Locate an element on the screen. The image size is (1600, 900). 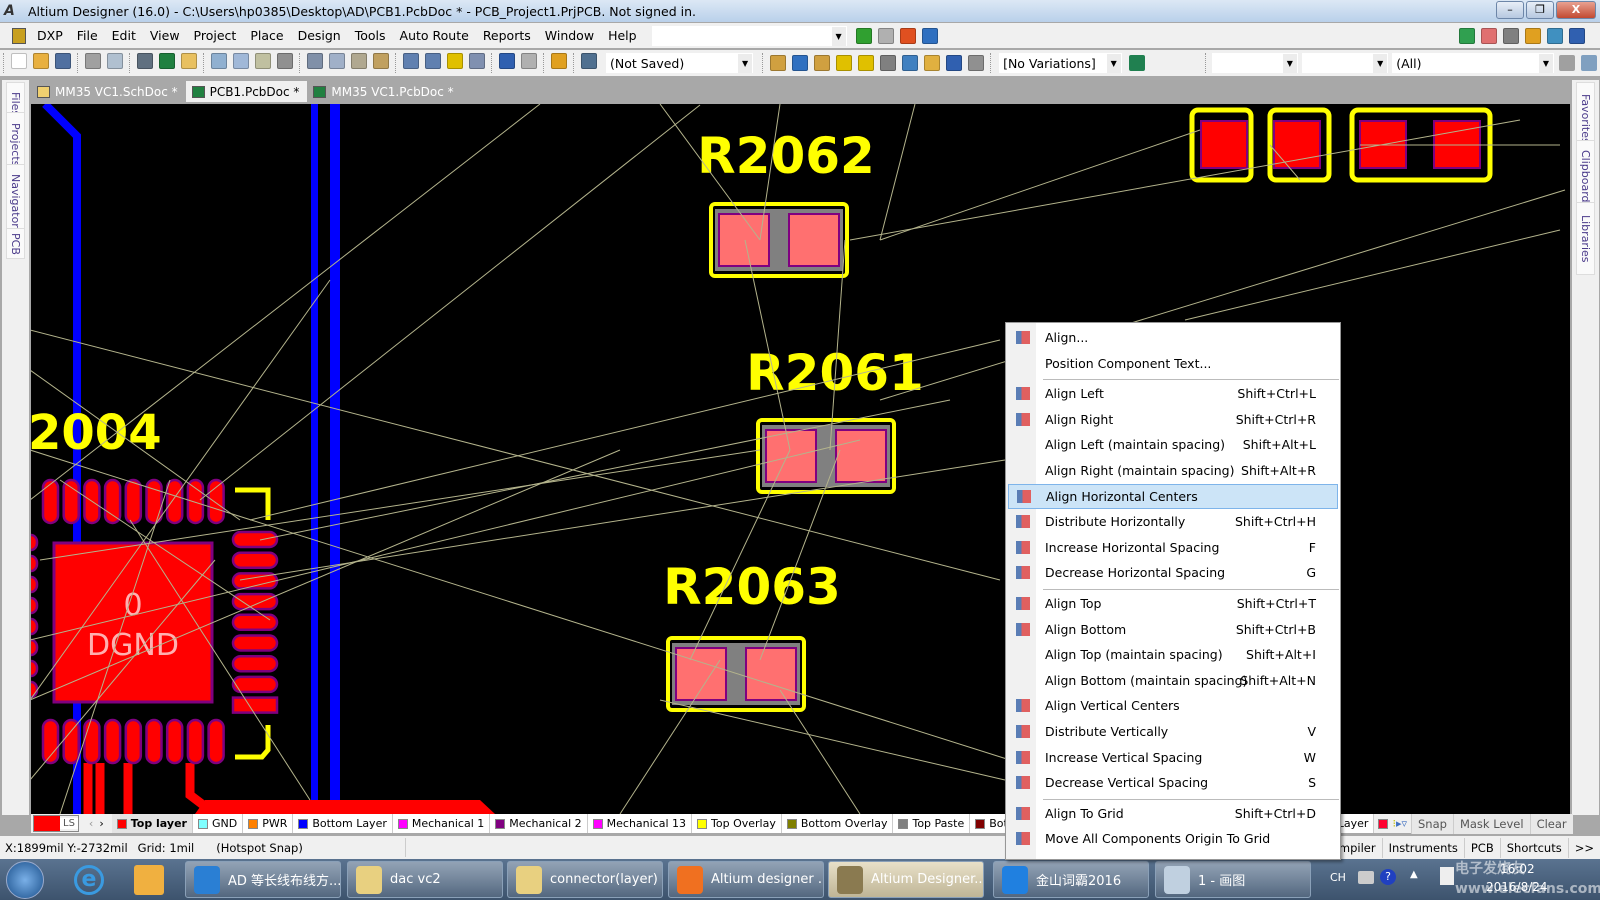
taskbar-button: connector(layer) is located at coordinates (585, 879).